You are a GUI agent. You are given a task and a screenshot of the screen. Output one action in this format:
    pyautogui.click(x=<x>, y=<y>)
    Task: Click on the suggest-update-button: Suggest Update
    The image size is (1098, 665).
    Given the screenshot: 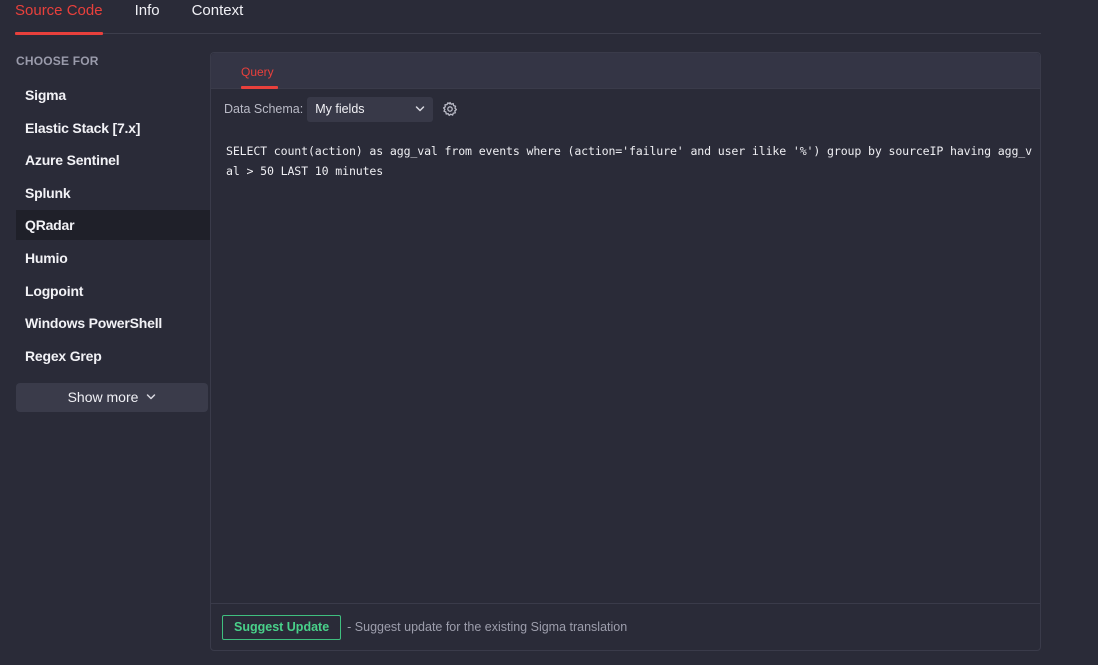 What is the action you would take?
    pyautogui.click(x=282, y=627)
    